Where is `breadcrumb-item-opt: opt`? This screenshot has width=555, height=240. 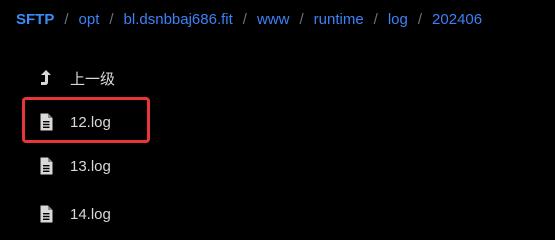 breadcrumb-item-opt: opt is located at coordinates (89, 19).